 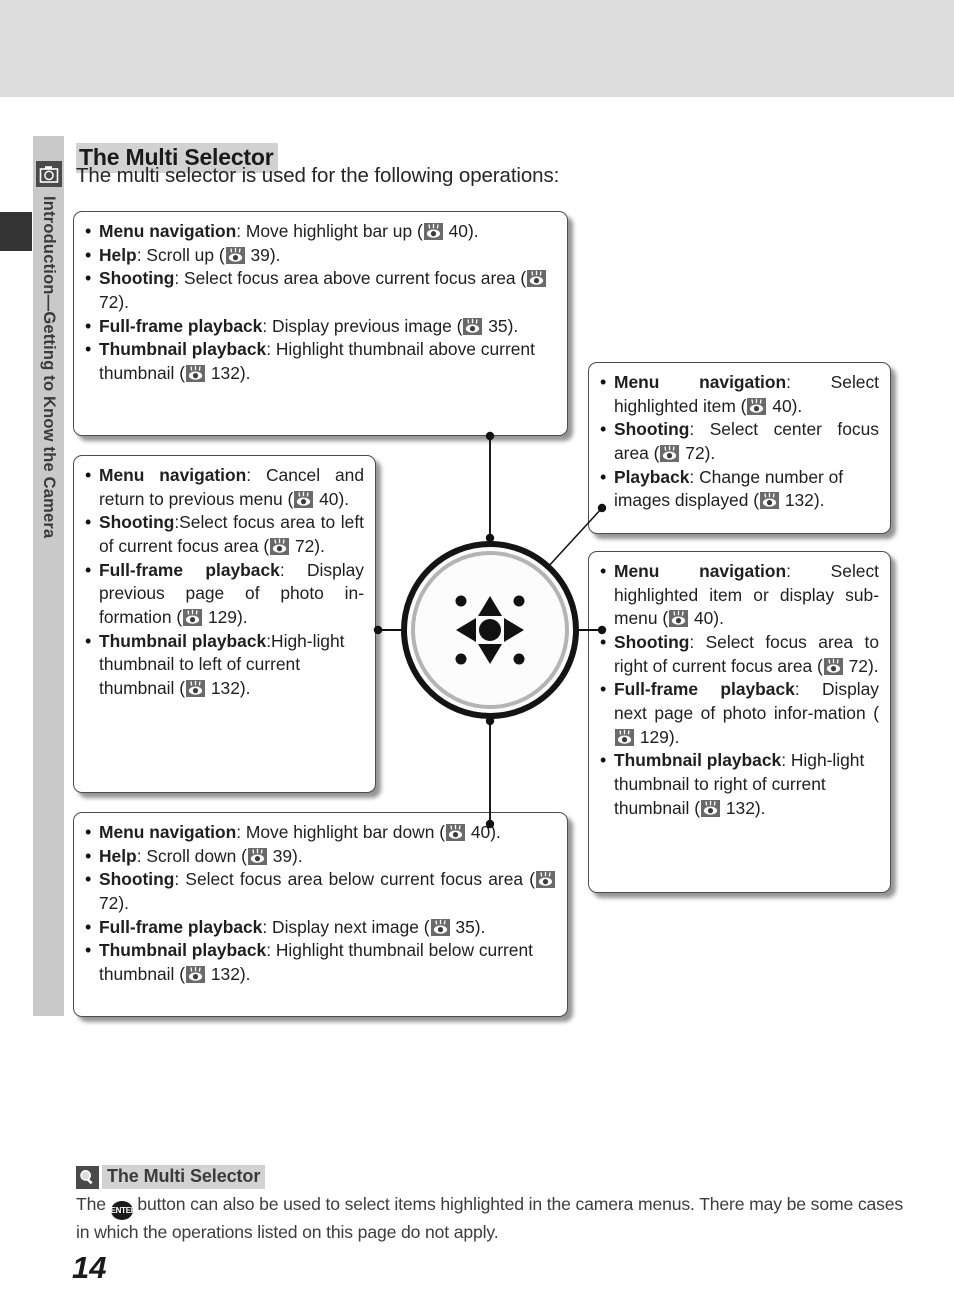 What do you see at coordinates (519, 659) in the screenshot?
I see `dial-dot-lower-right` at bounding box center [519, 659].